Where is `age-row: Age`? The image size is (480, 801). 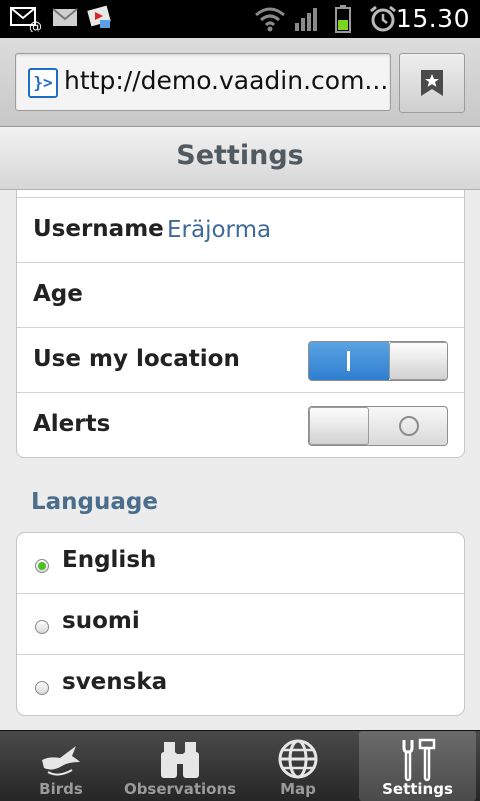
age-row: Age is located at coordinates (240, 294).